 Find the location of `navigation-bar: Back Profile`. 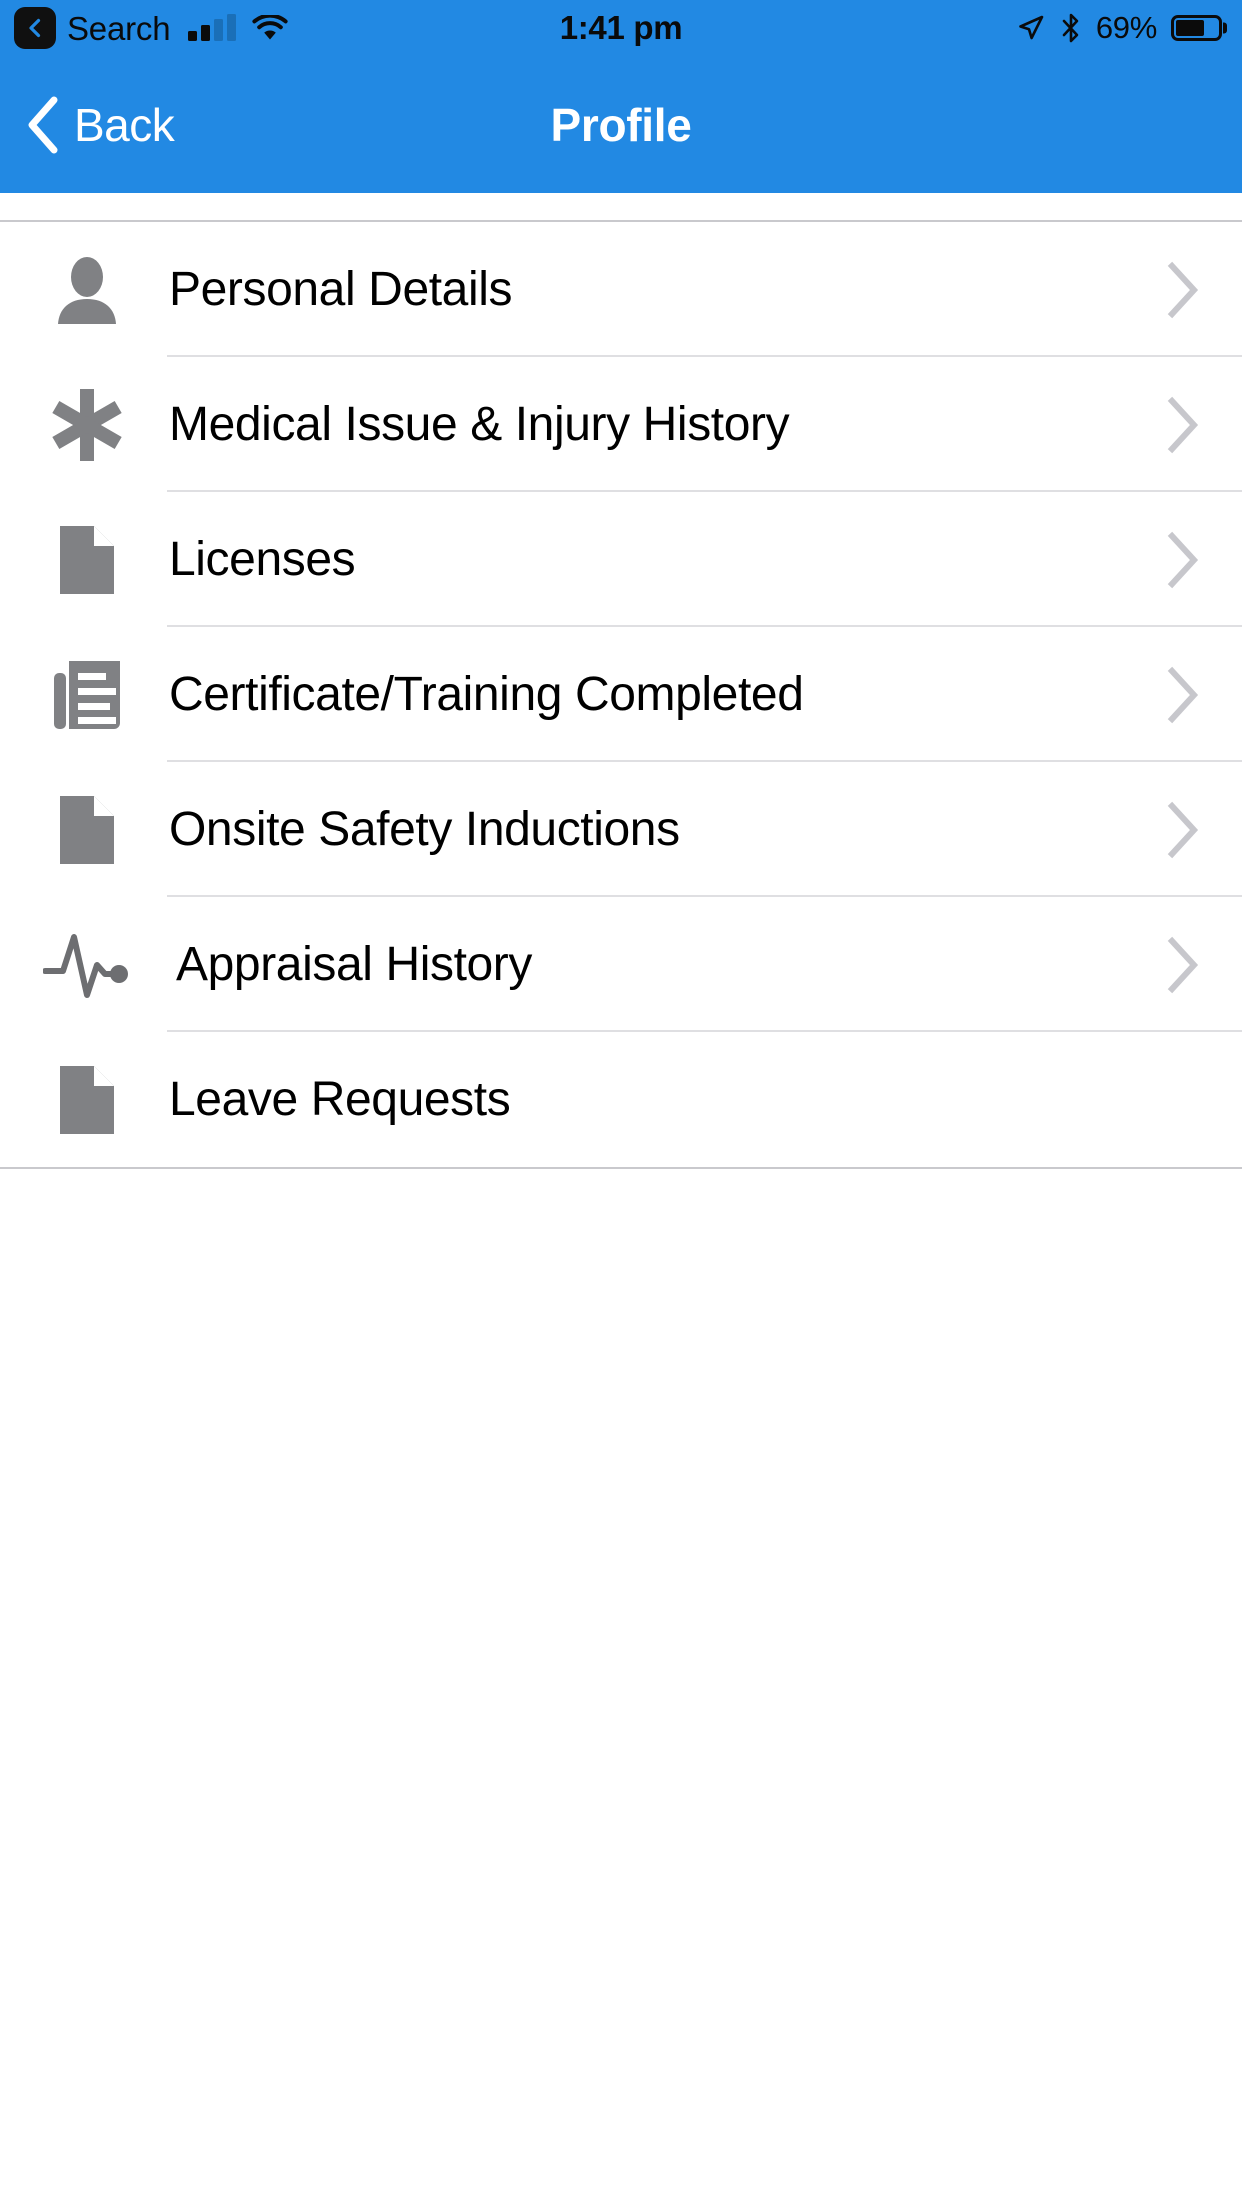

navigation-bar: Back Profile is located at coordinates (621, 124).